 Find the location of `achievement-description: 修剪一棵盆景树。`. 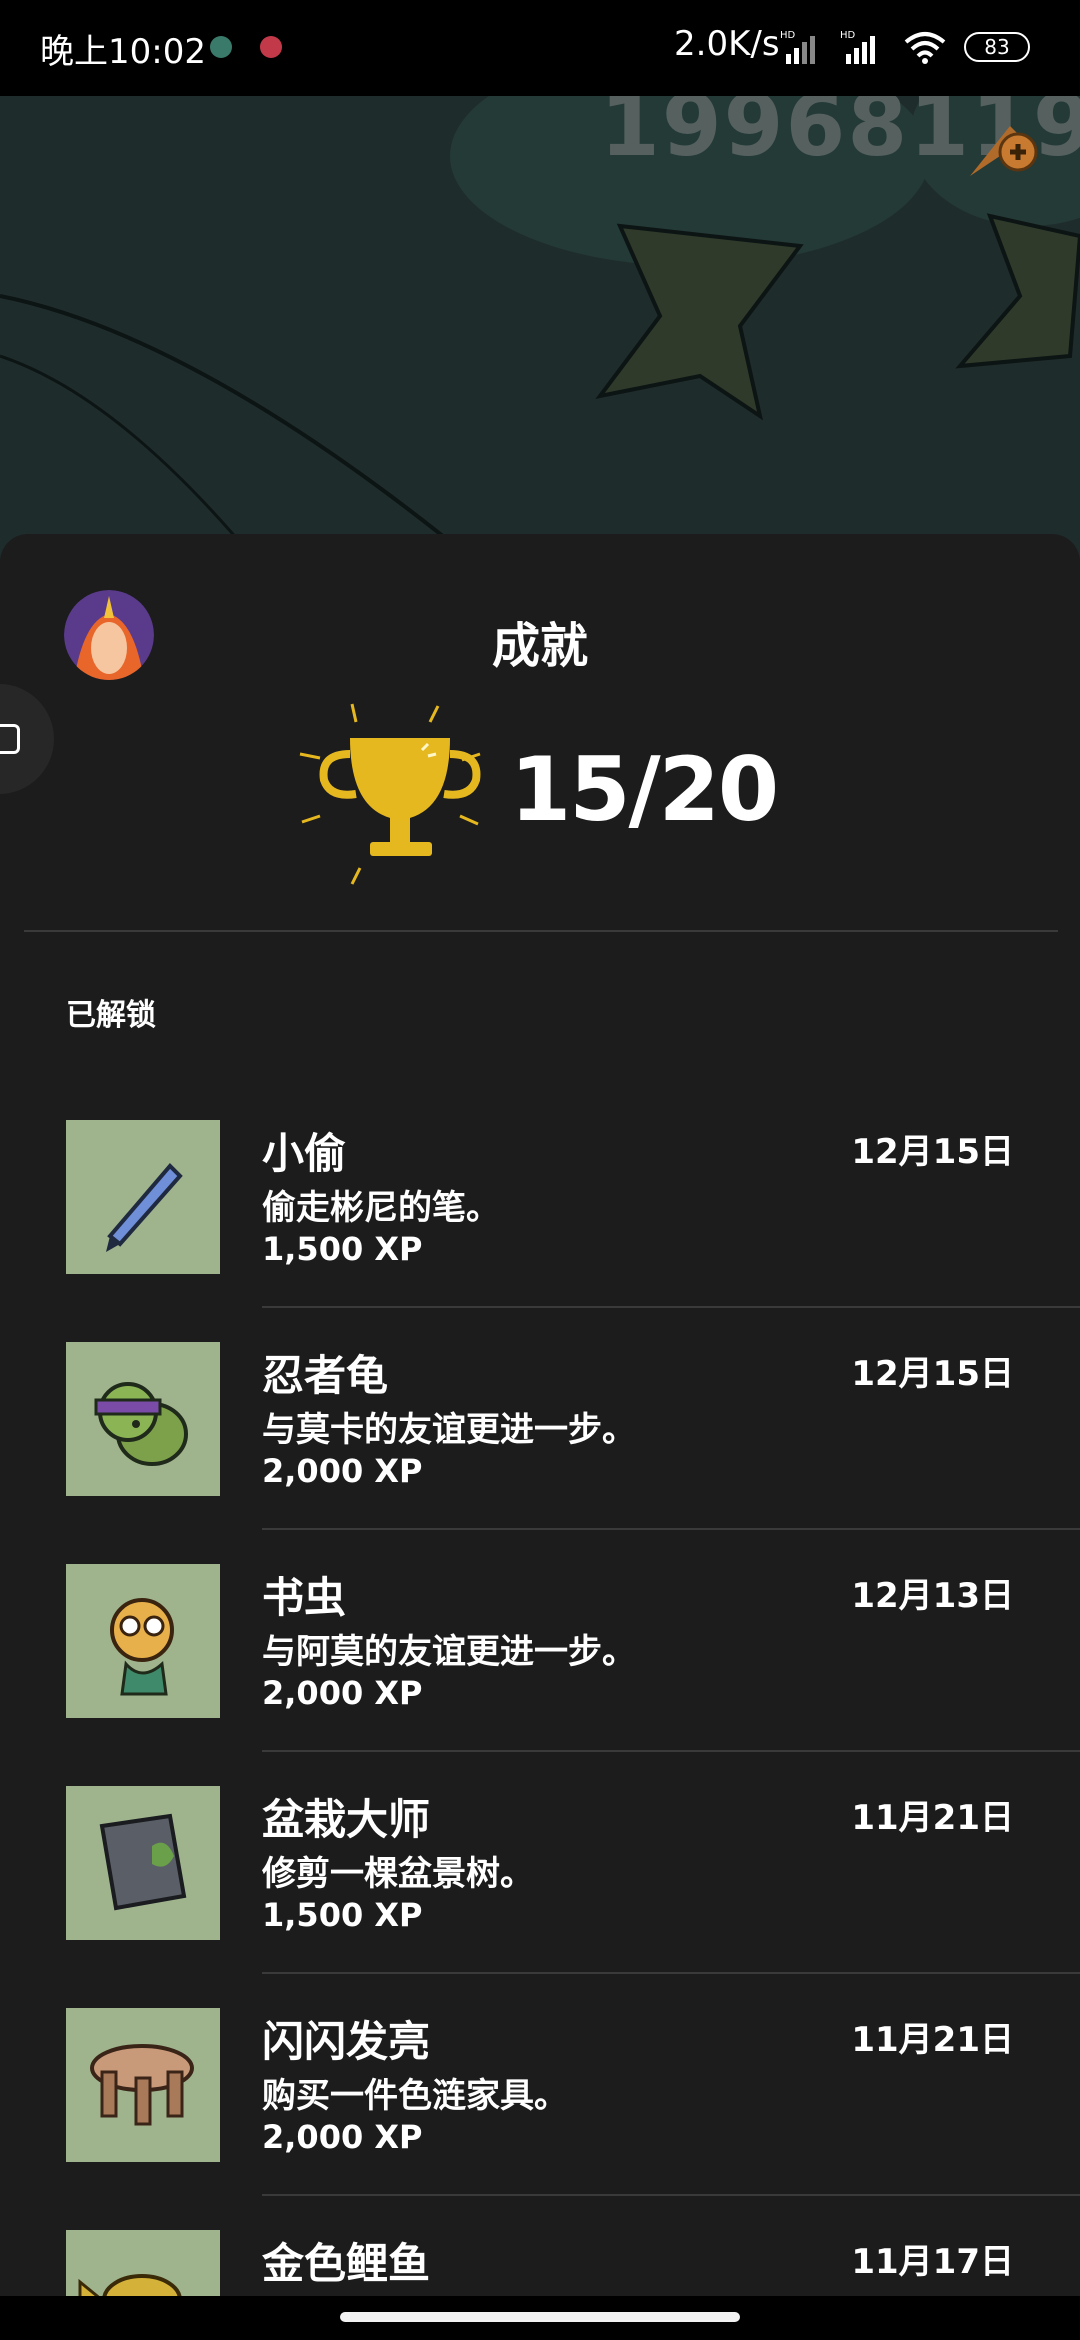

achievement-description: 修剪一棵盆景树。 is located at coordinates (398, 1874).